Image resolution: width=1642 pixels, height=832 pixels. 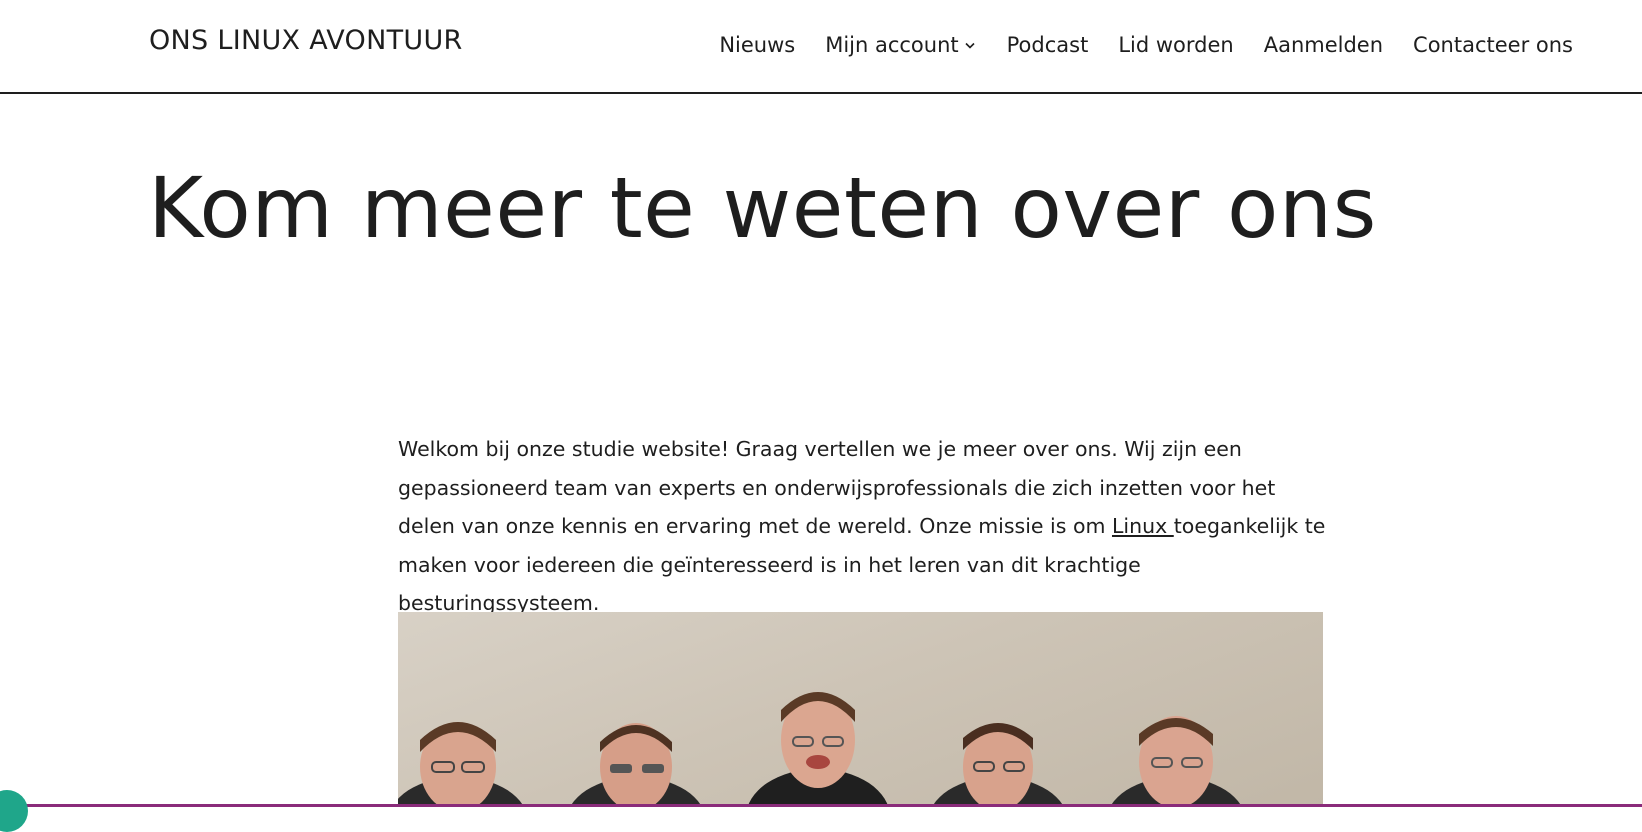 I want to click on chevron-down-icon, so click(x=970, y=45).